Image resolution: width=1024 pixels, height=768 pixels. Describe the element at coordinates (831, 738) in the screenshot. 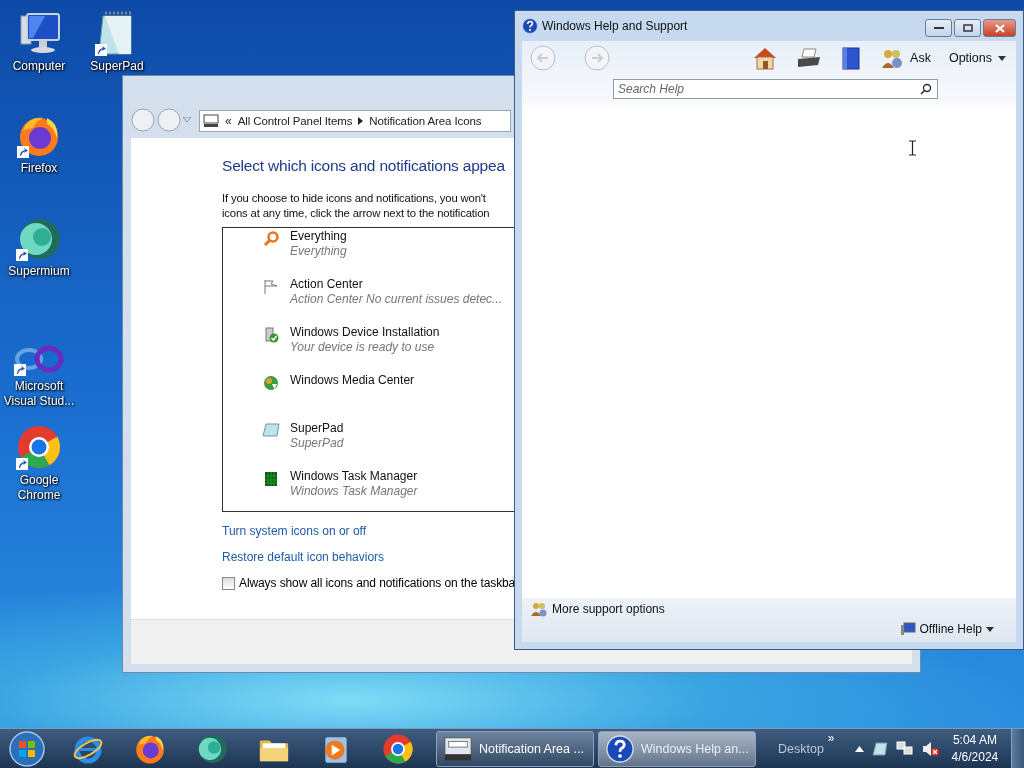

I see `toolbar-chevron: »` at that location.